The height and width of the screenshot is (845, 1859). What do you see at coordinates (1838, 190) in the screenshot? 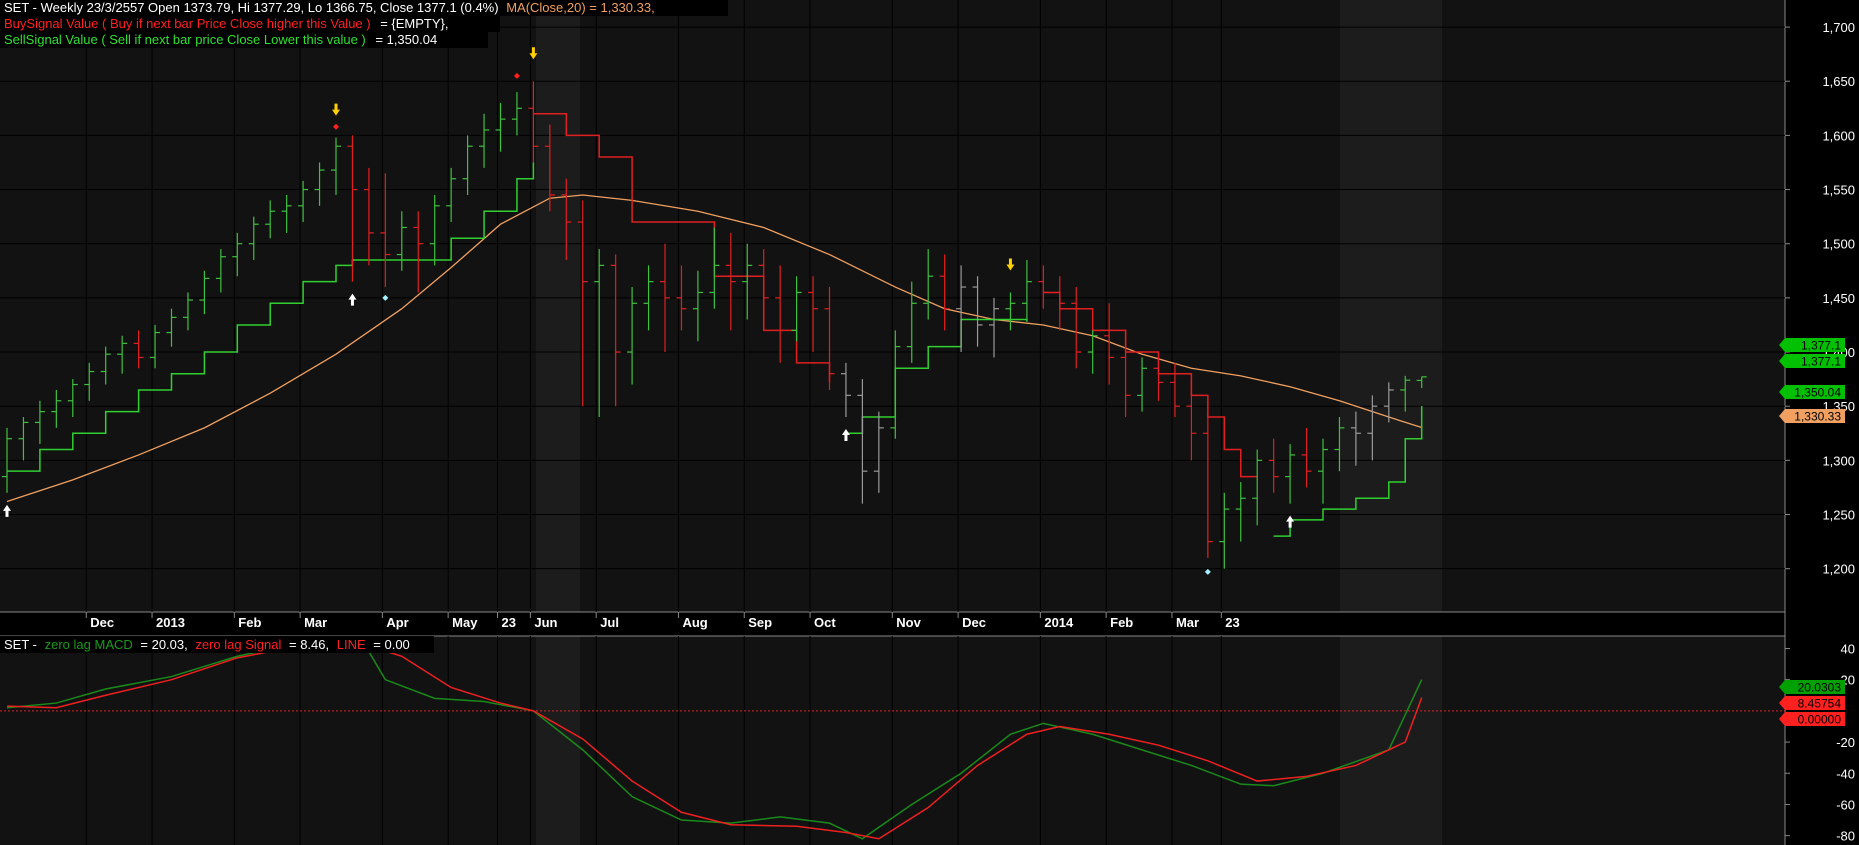
I see `price-tick-label: 1,550` at bounding box center [1838, 190].